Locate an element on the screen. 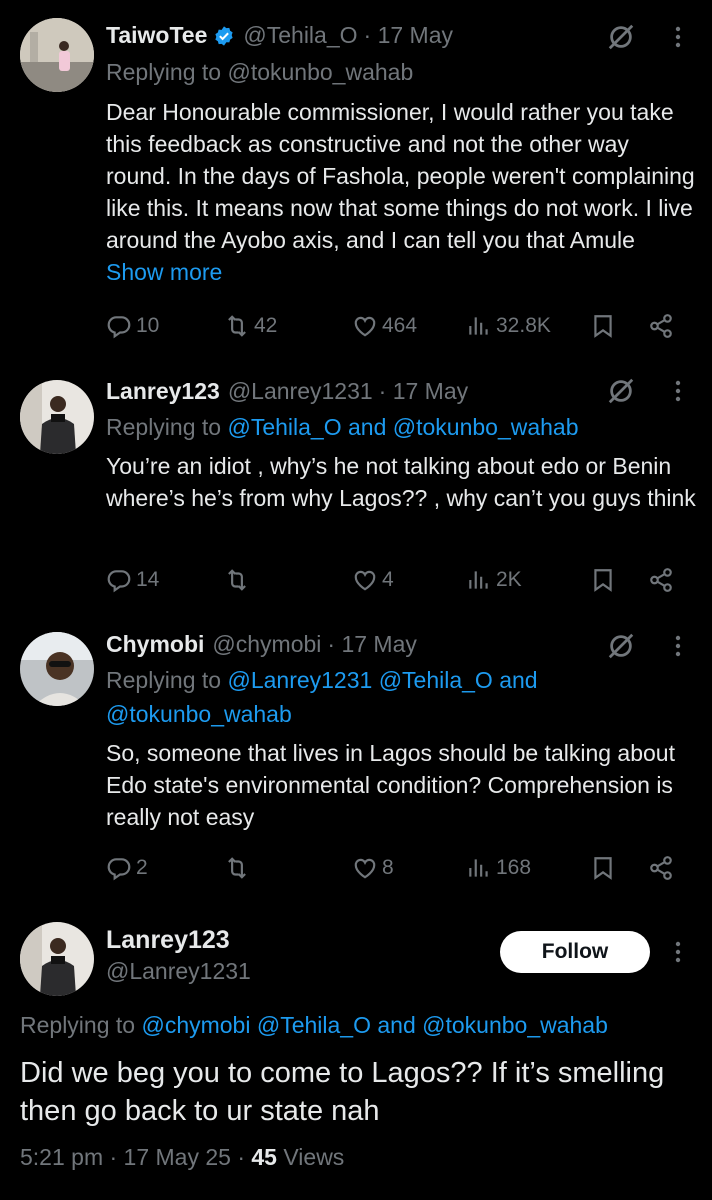  tweet-header: Lanrey123 @Lanrey1231 · 17 May is located at coordinates (287, 391).